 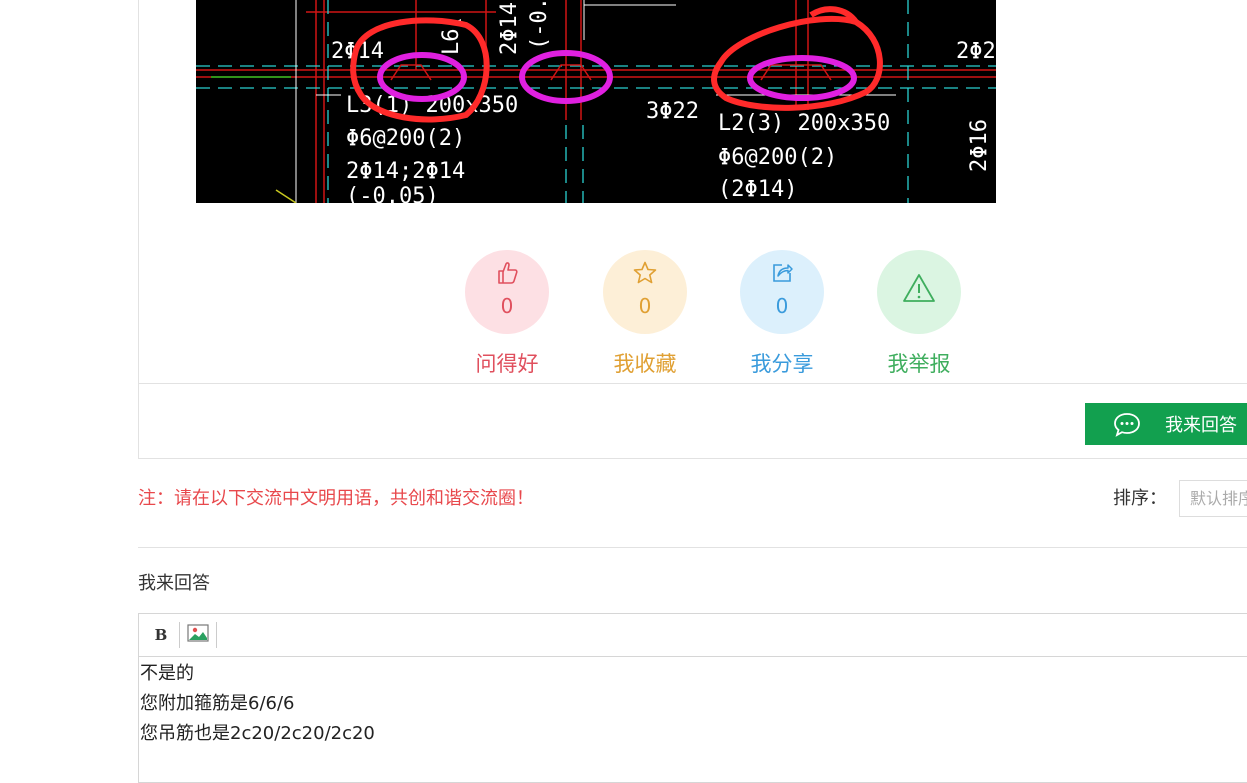 What do you see at coordinates (167, 673) in the screenshot?
I see `content-line: 不是的` at bounding box center [167, 673].